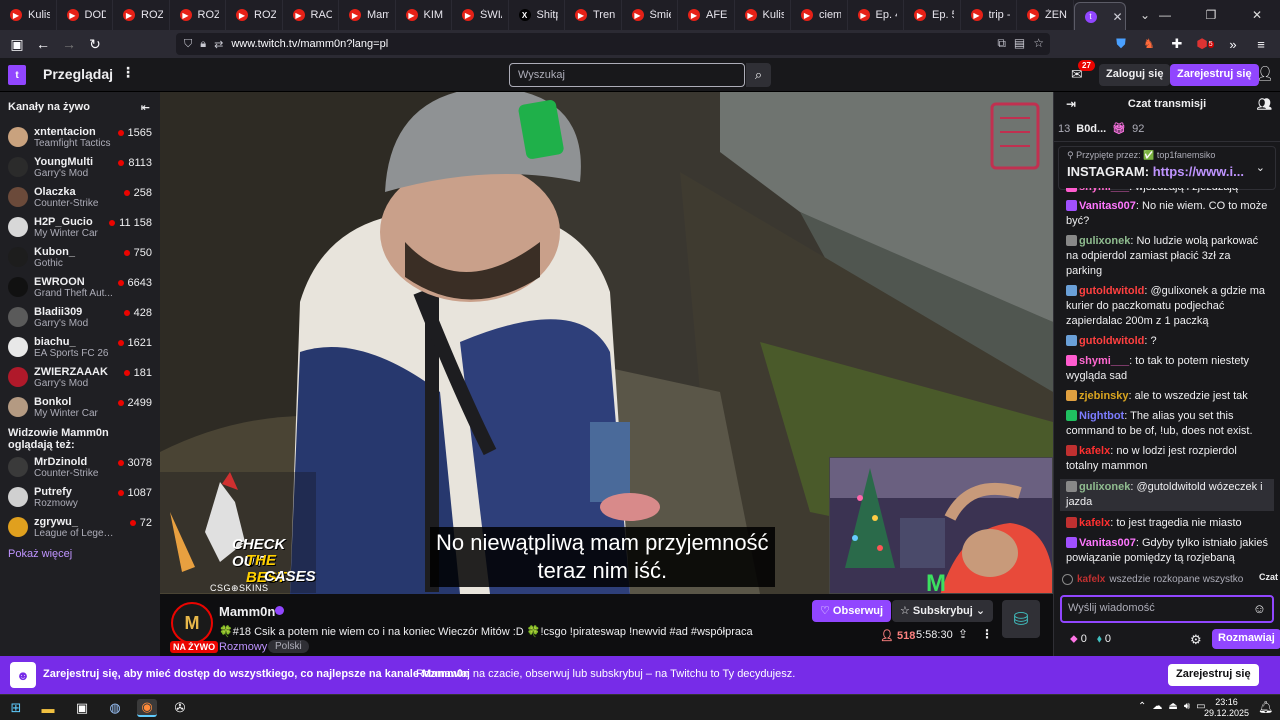  What do you see at coordinates (627, 75) in the screenshot?
I see `search-input: Wyszukaj` at bounding box center [627, 75].